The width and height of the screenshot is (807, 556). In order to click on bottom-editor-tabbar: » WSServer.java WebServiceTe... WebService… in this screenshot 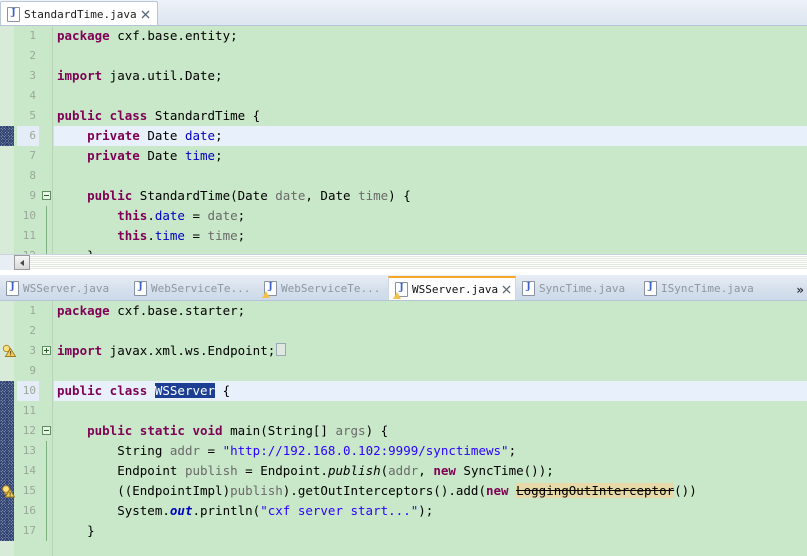, I will do `click(403, 288)`.